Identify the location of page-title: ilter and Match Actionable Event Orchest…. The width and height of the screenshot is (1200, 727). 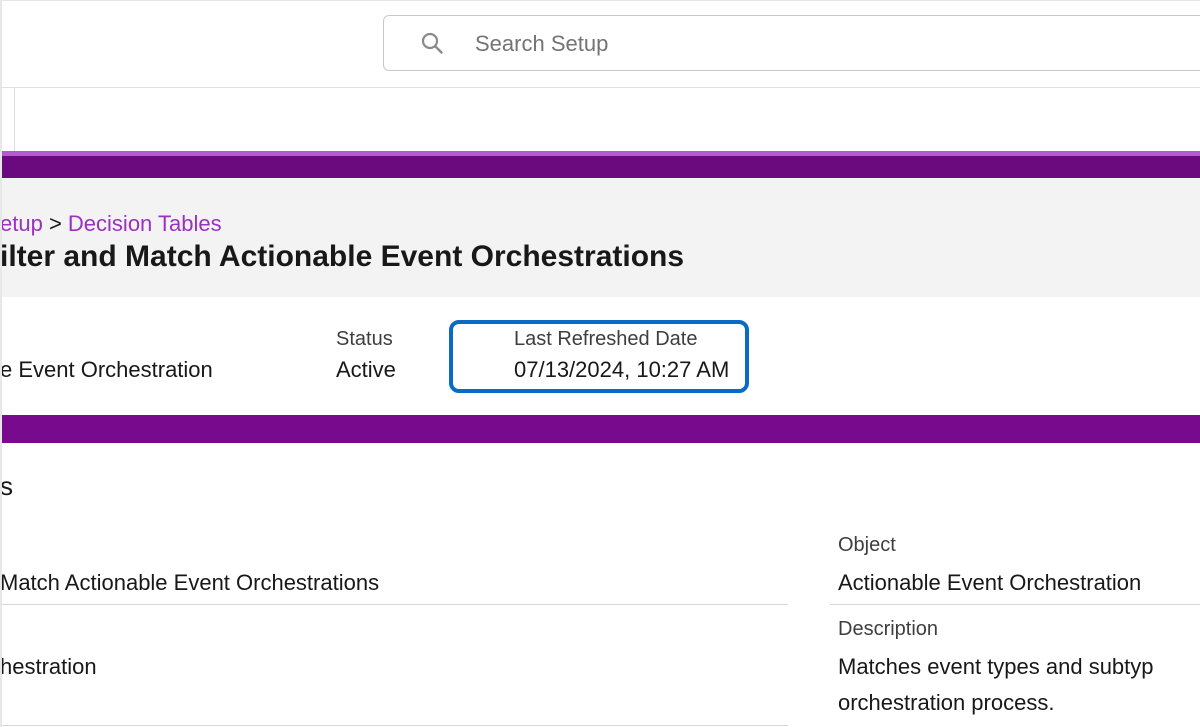
(342, 256).